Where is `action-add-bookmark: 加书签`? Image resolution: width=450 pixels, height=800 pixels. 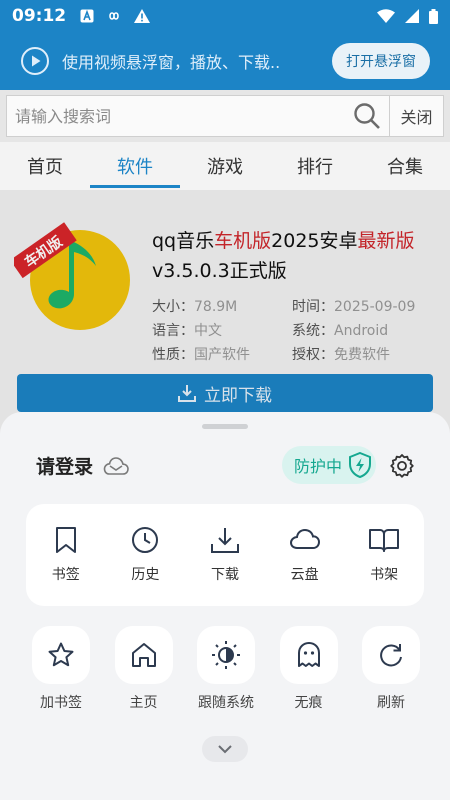
action-add-bookmark: 加书签 is located at coordinates (61, 671).